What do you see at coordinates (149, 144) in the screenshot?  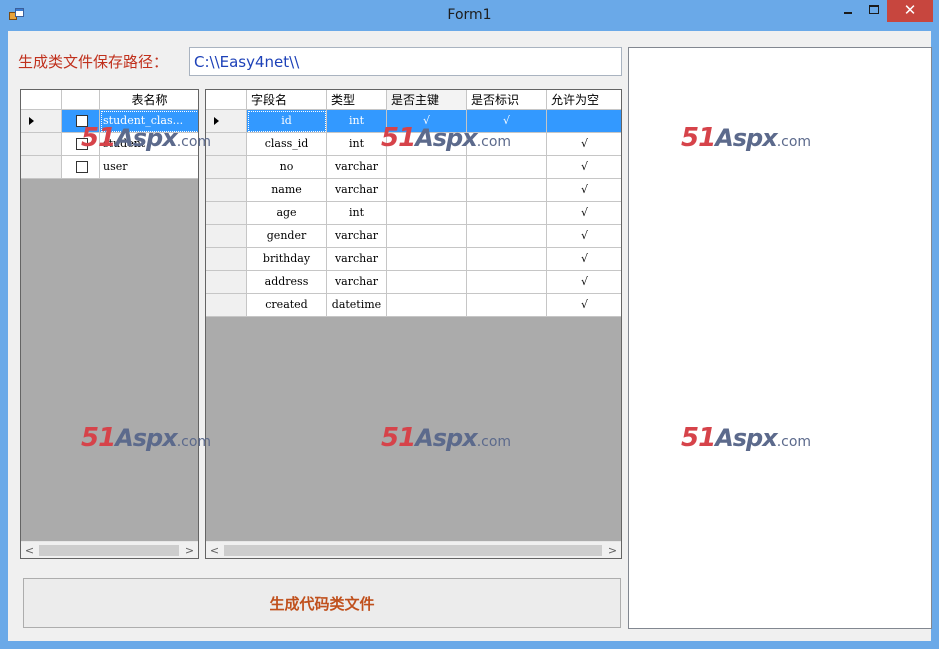 I see `table-name-cell: student` at bounding box center [149, 144].